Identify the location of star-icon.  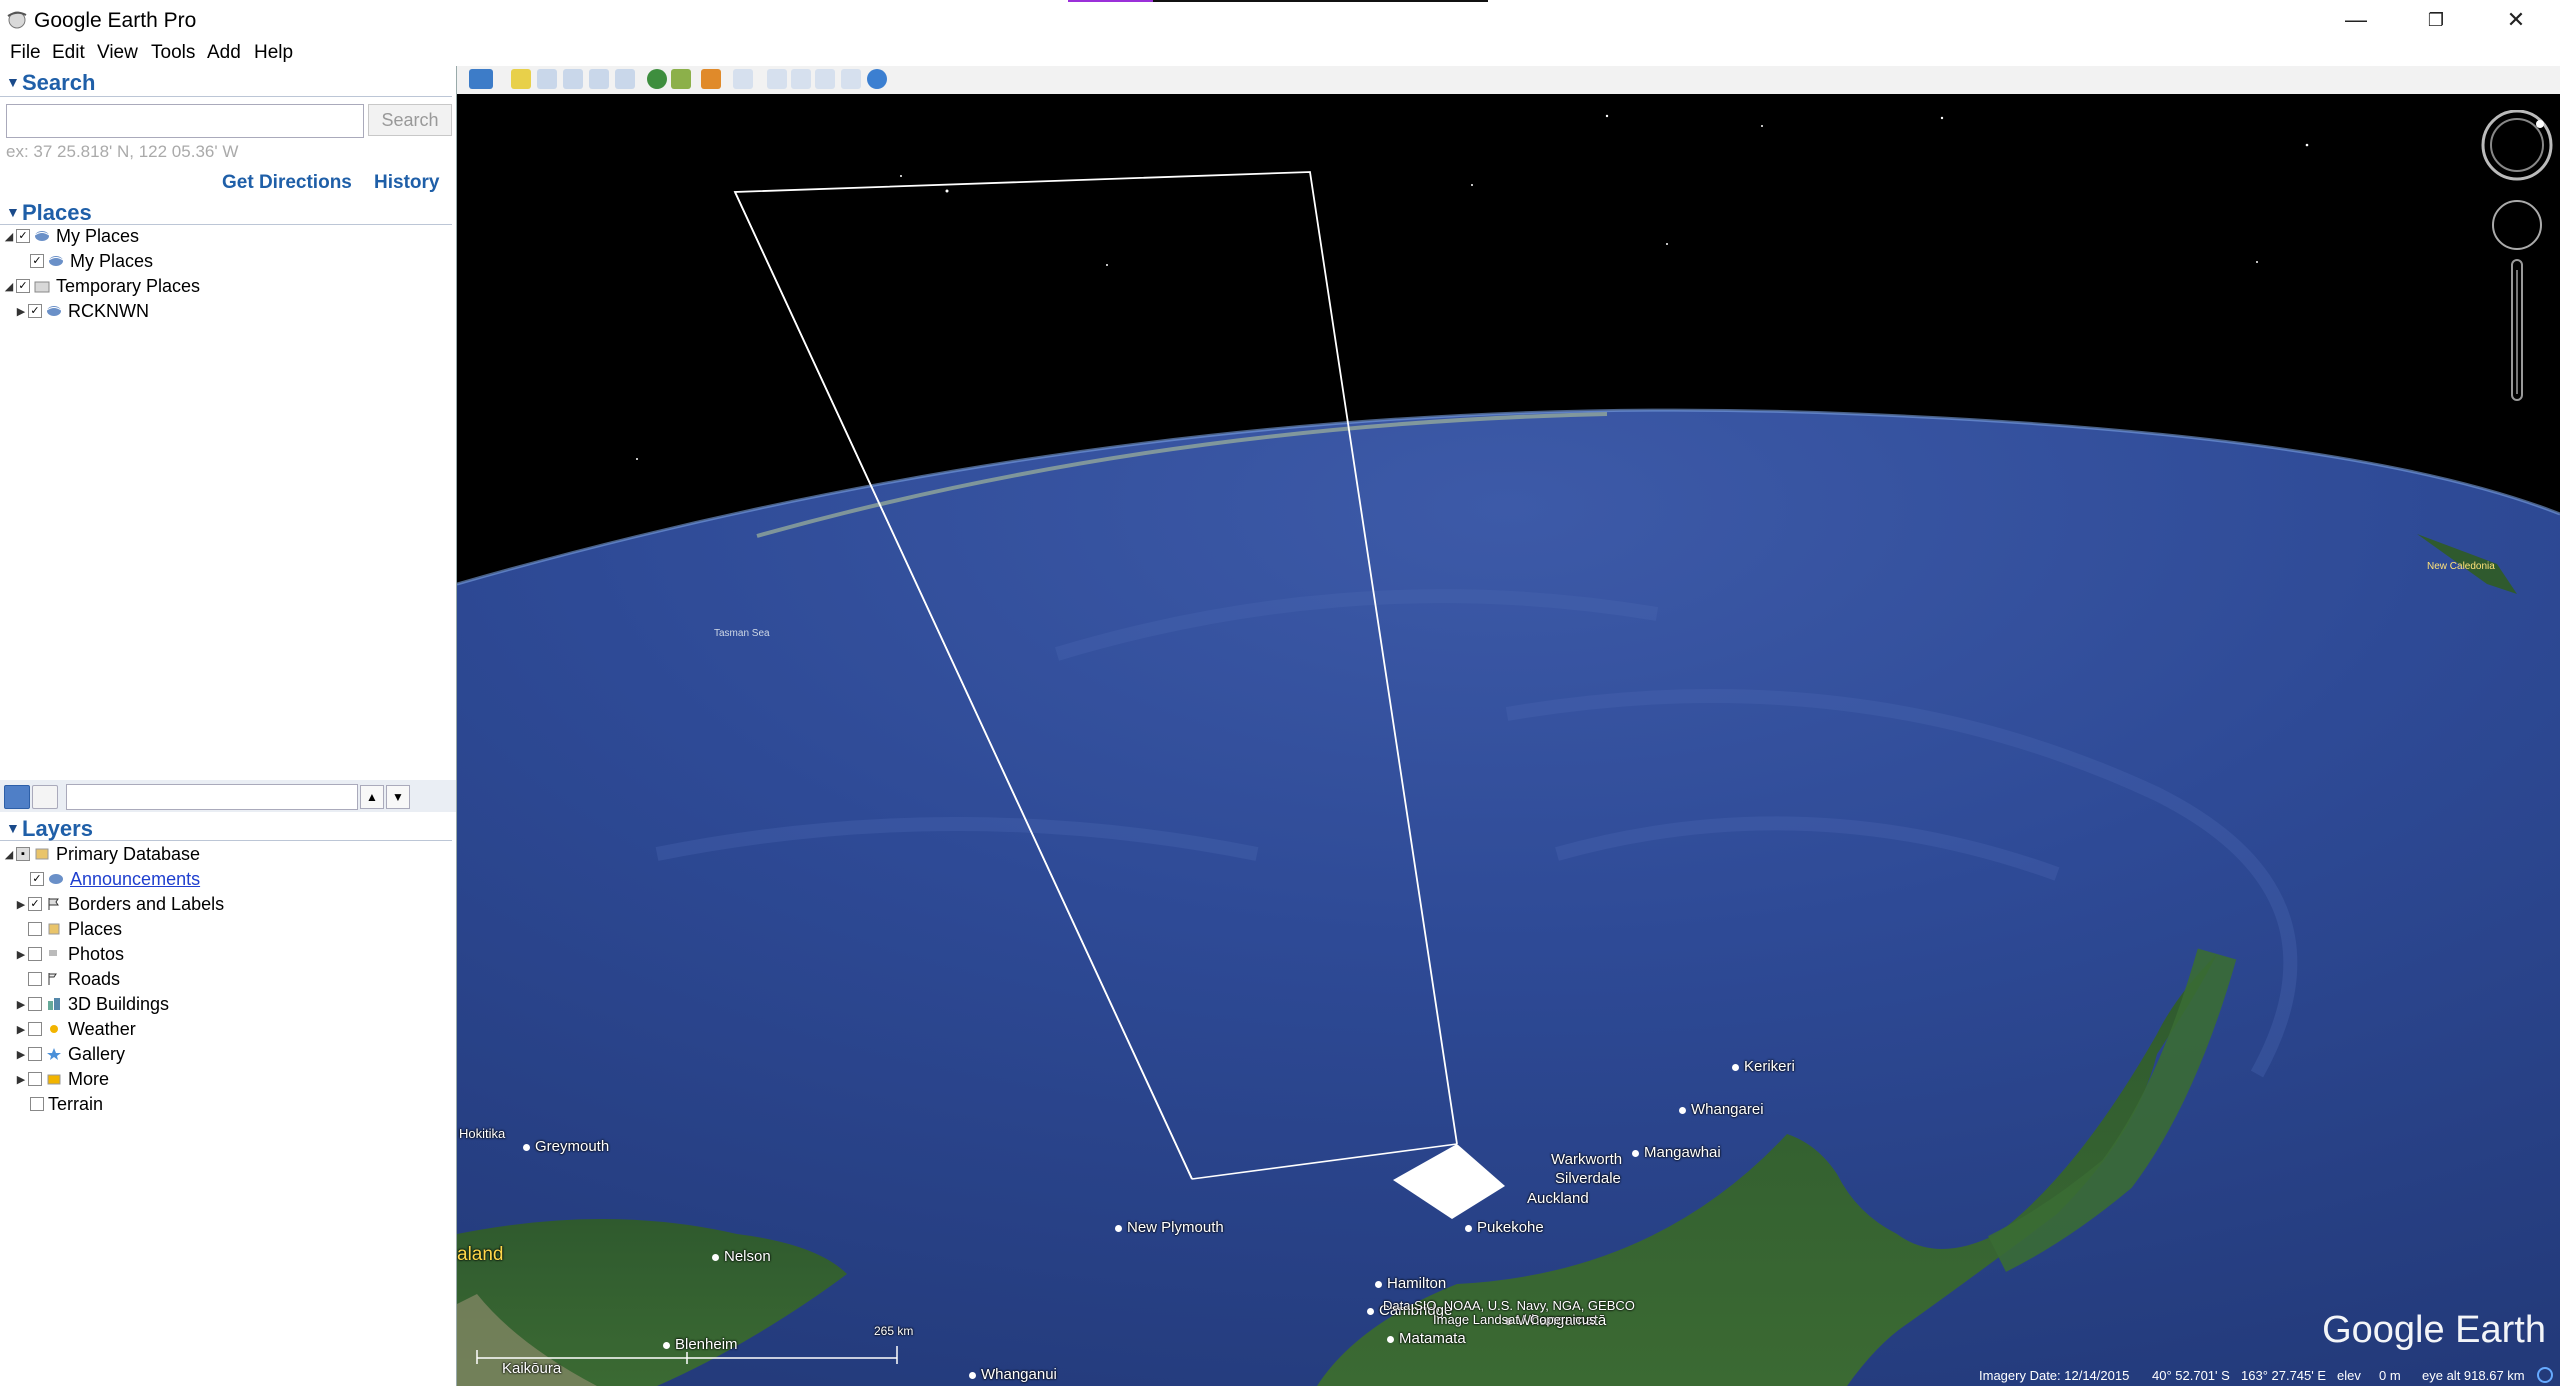
(54, 1054).